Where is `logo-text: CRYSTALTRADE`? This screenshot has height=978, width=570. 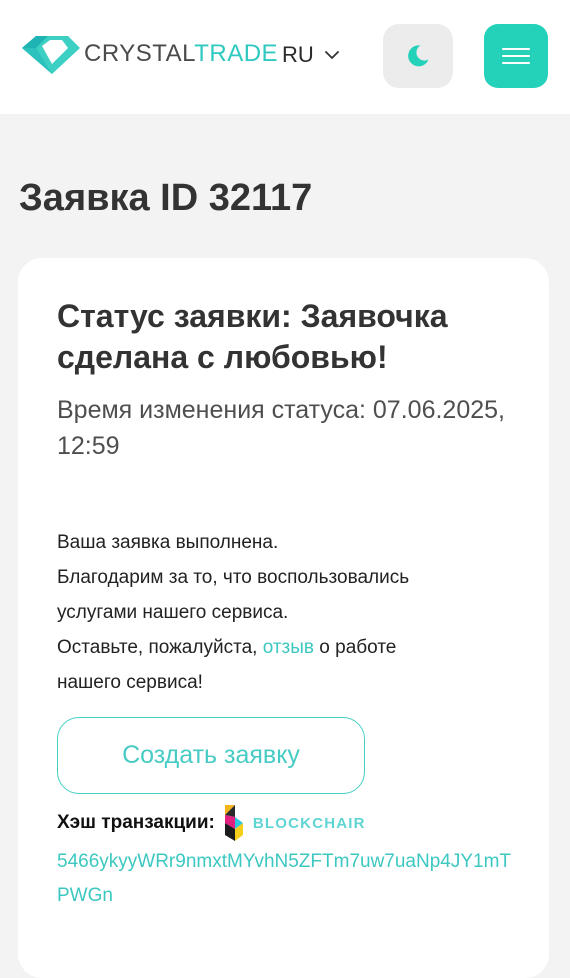 logo-text: CRYSTALTRADE is located at coordinates (181, 54).